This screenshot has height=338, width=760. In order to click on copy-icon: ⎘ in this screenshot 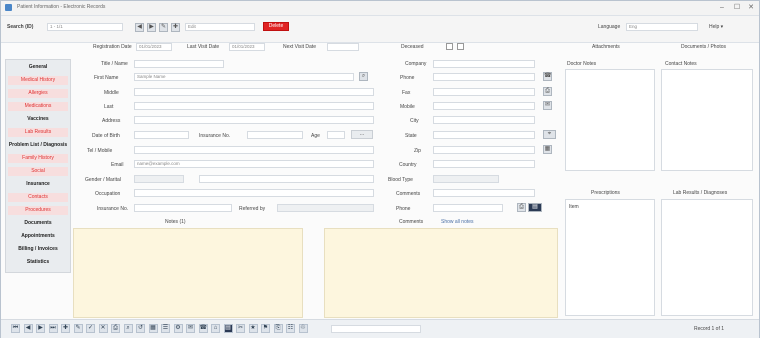, I will do `click(278, 328)`.